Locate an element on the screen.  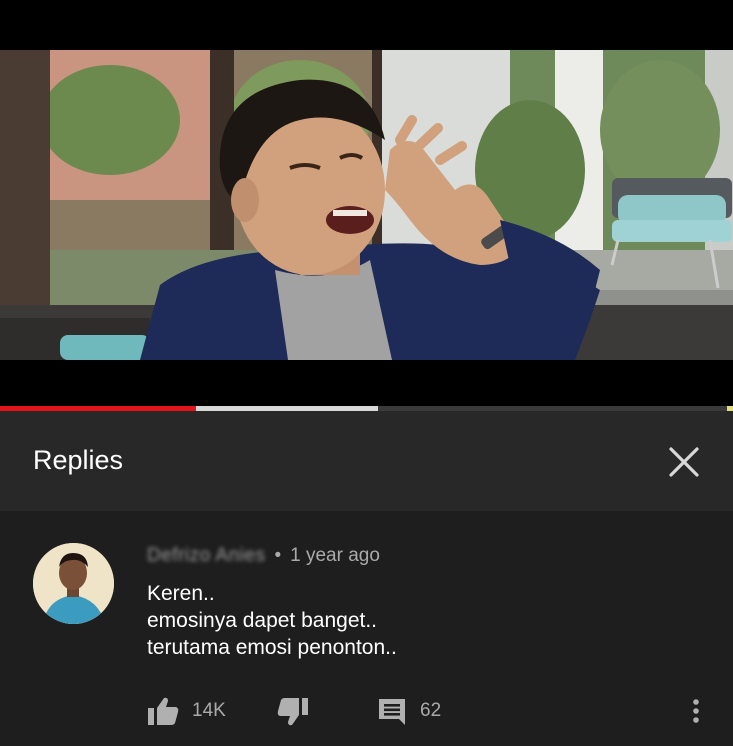
close-icon is located at coordinates (684, 462).